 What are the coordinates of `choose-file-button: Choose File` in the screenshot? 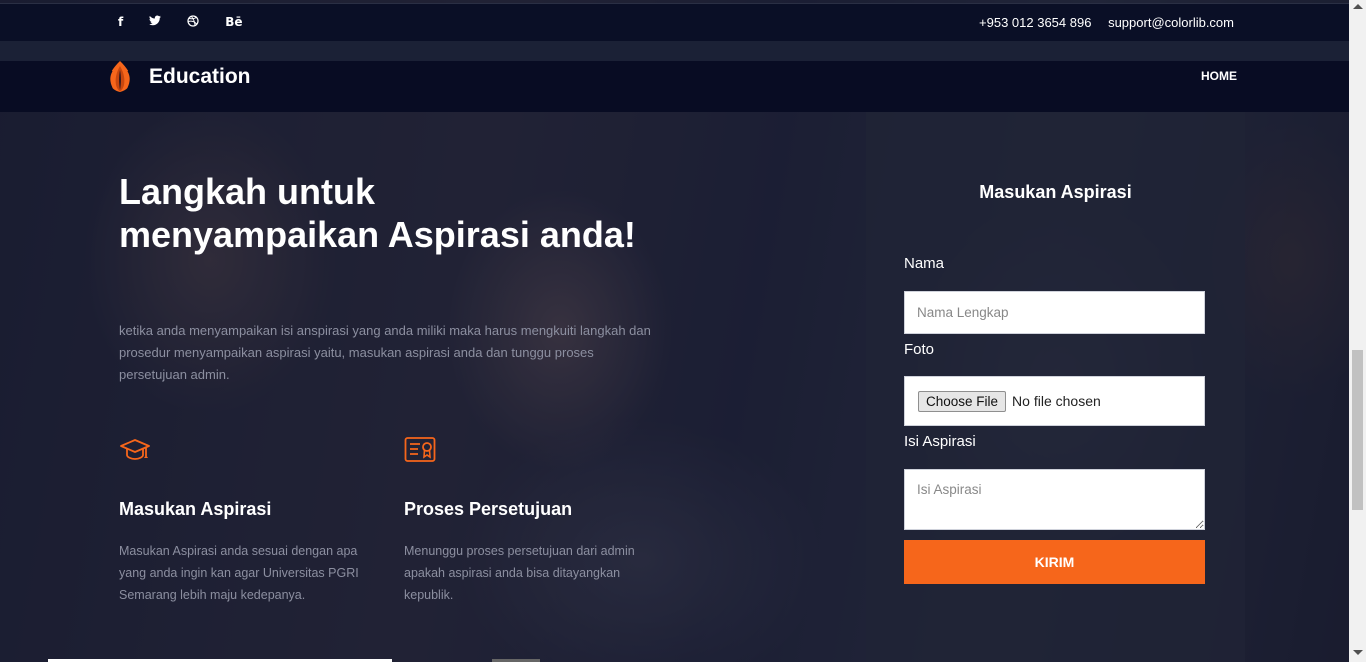 It's located at (962, 401).